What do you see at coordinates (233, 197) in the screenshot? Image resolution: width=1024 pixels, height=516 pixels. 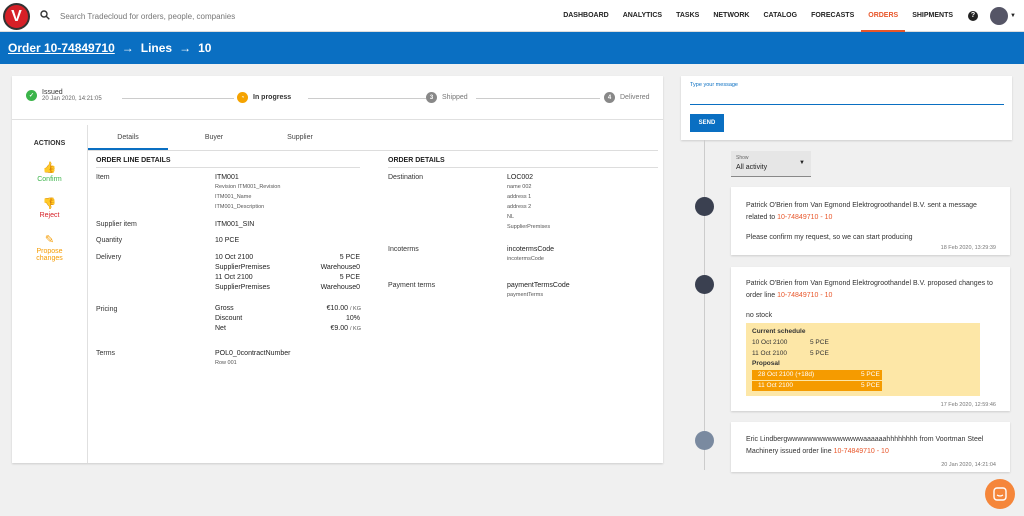 I see `item-name: ITM001_Name` at bounding box center [233, 197].